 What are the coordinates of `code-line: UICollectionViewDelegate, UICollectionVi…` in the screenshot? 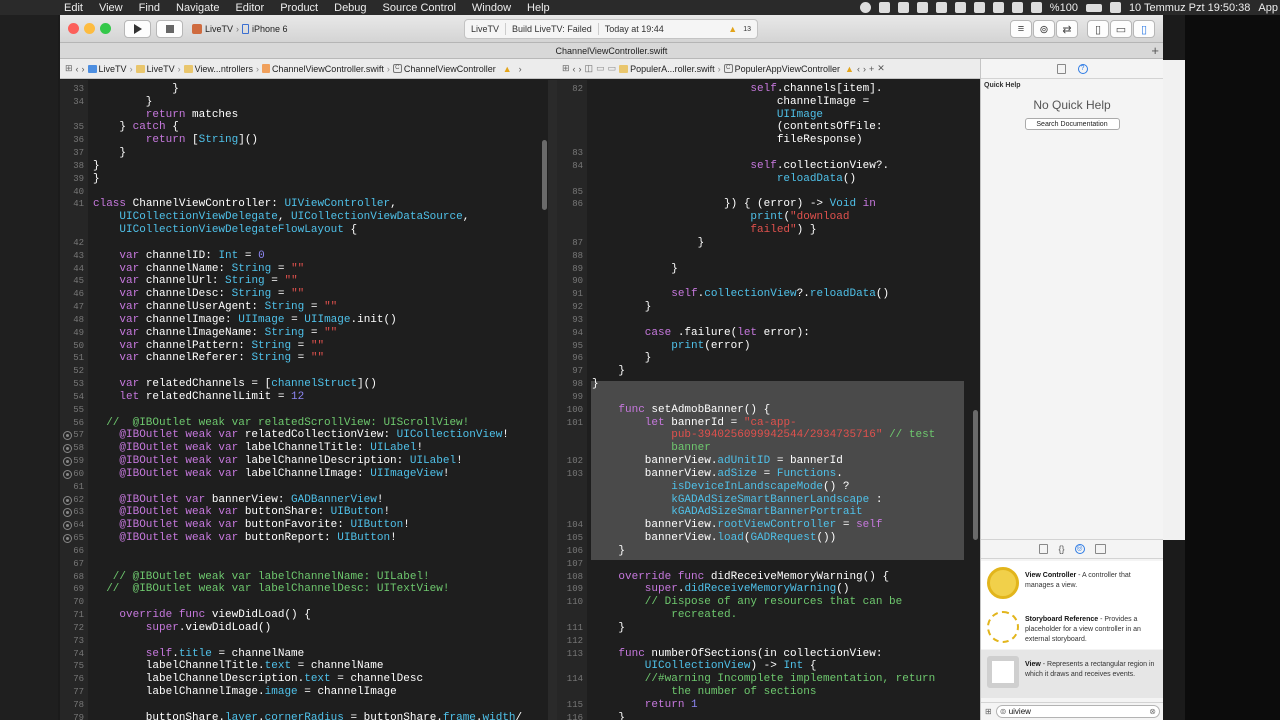 It's located at (281, 217).